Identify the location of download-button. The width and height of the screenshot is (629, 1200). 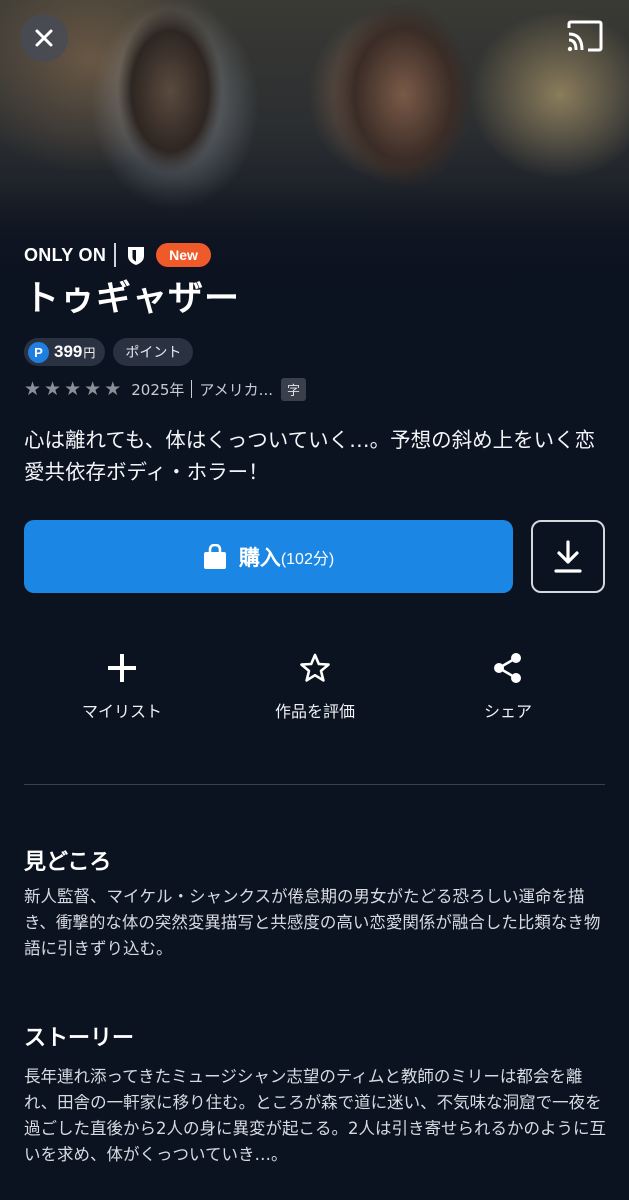
(568, 556).